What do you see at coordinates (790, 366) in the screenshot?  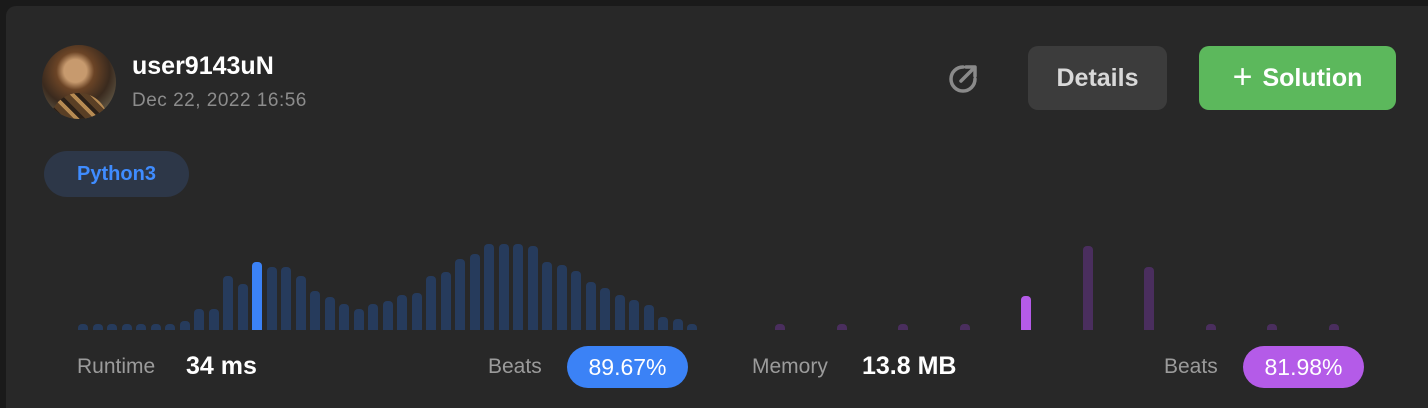 I see `memory-label: Memory` at bounding box center [790, 366].